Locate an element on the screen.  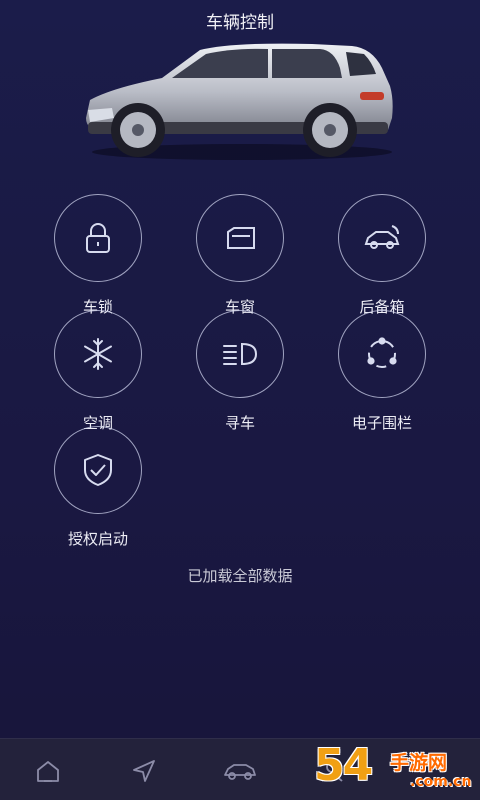
window-icon is located at coordinates (240, 238).